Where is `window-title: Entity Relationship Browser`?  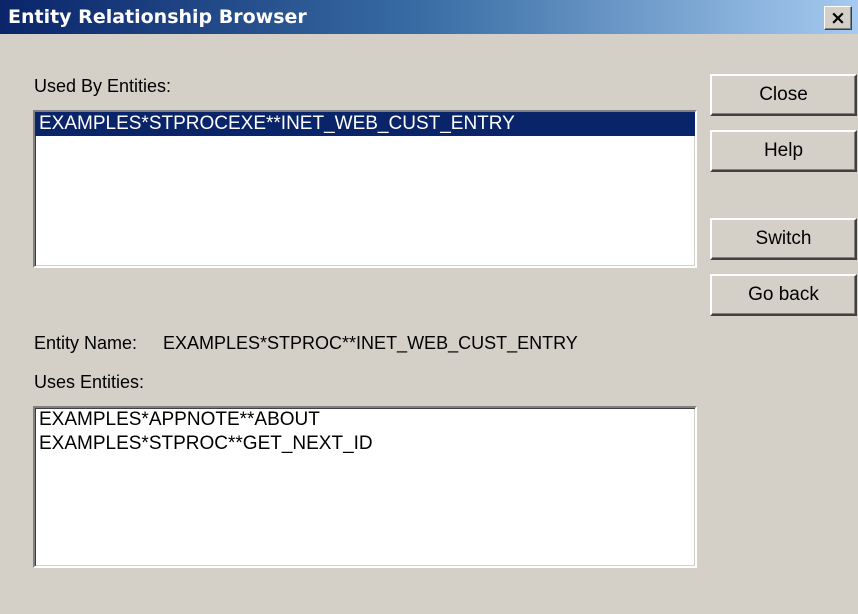
window-title: Entity Relationship Browser is located at coordinates (157, 17).